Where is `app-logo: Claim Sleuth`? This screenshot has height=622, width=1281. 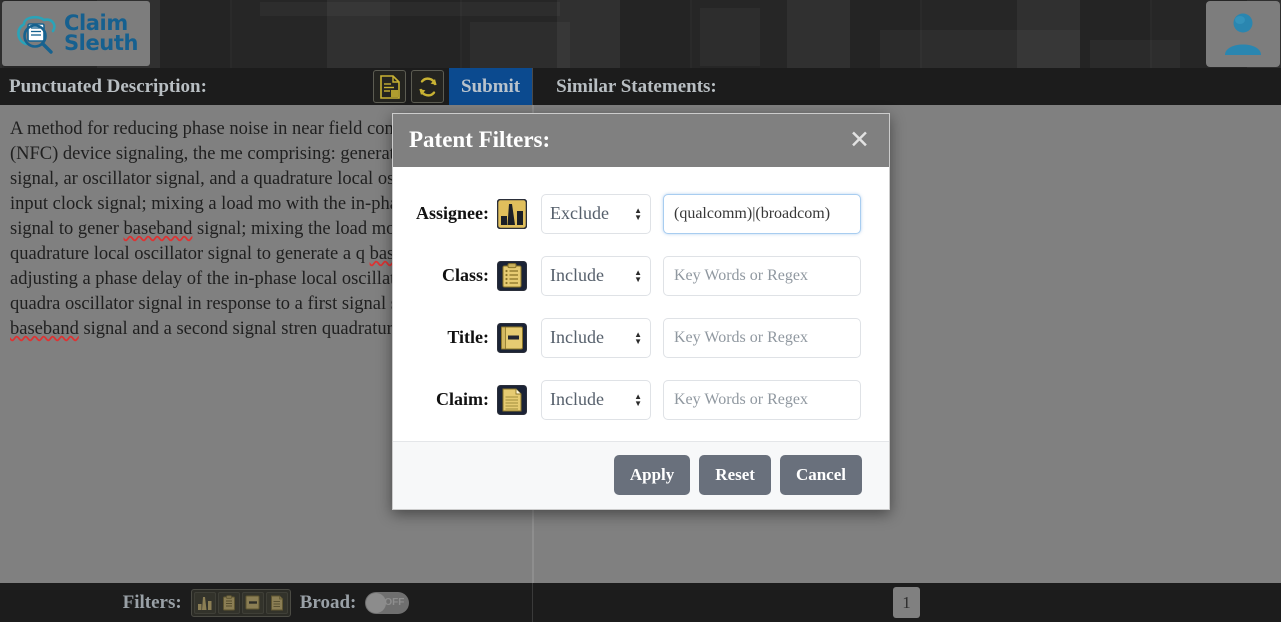 app-logo: Claim Sleuth is located at coordinates (76, 33).